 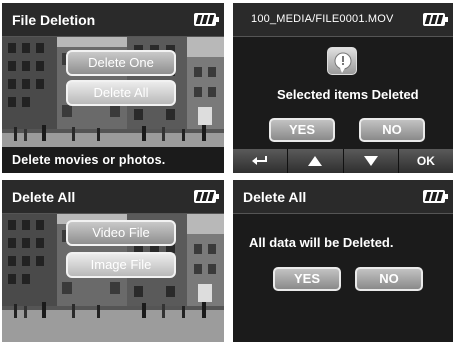 What do you see at coordinates (54, 20) in the screenshot?
I see `screen-title: File Deletion` at bounding box center [54, 20].